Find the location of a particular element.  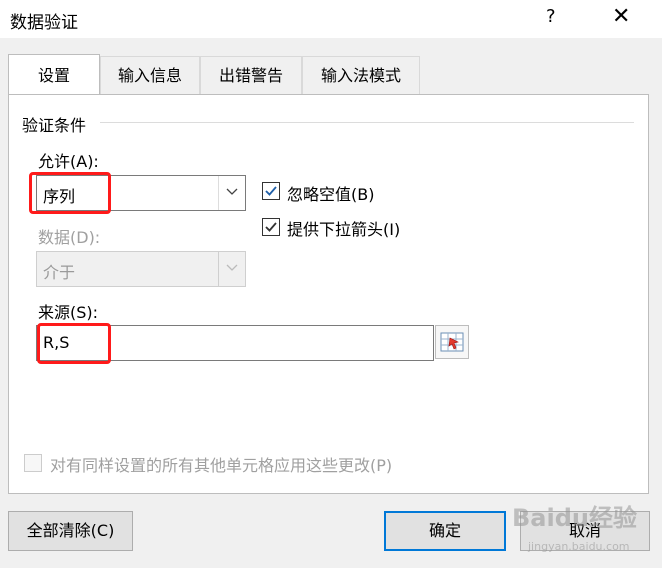

tab-error-alert: 出错警告 is located at coordinates (251, 75).